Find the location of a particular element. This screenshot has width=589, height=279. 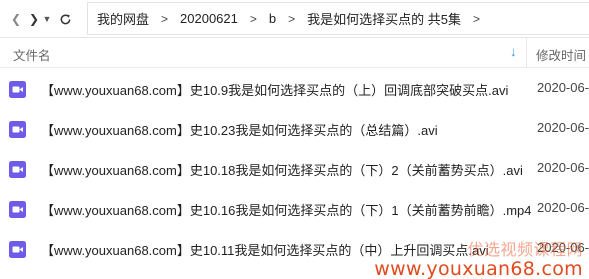

breadcrumb: 我的网盘 > 20200621 > b > 我是如何选择买点的 共5集 > is located at coordinates (338, 18).